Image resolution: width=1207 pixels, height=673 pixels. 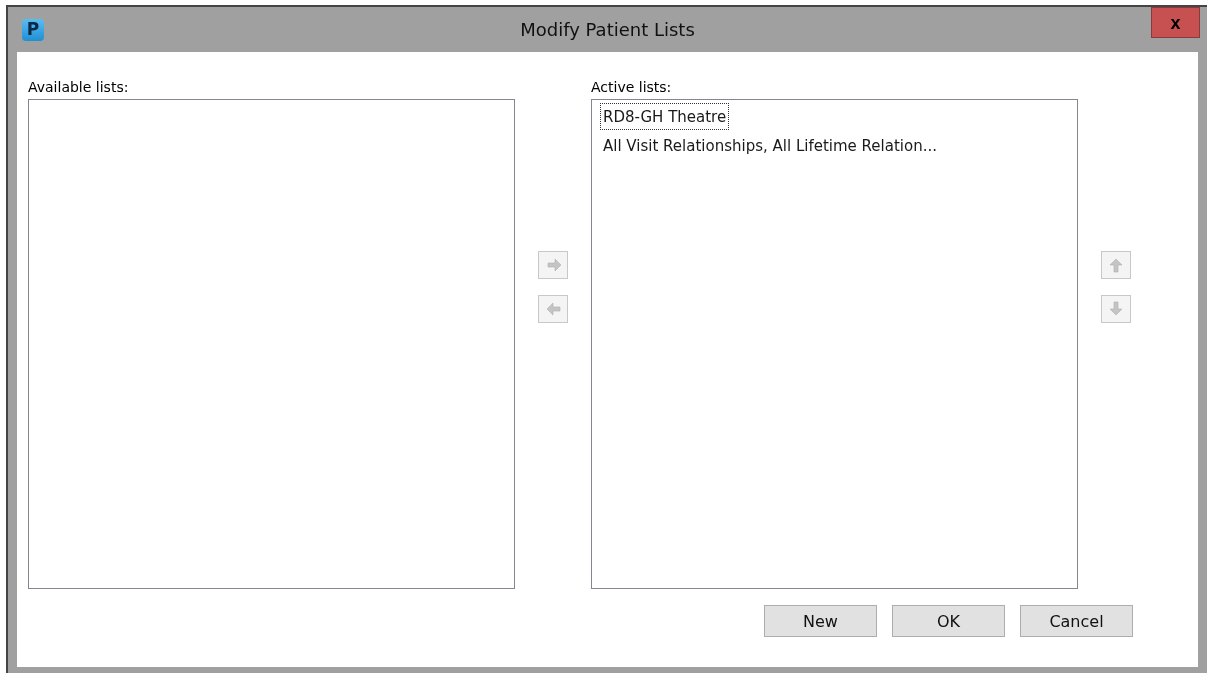 What do you see at coordinates (607, 29) in the screenshot?
I see `window-title: Modify Patient Lists` at bounding box center [607, 29].